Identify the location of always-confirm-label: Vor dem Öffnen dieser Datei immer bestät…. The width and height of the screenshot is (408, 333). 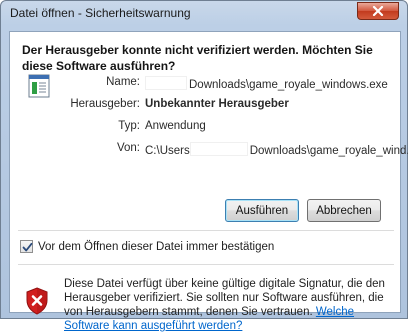
(156, 247).